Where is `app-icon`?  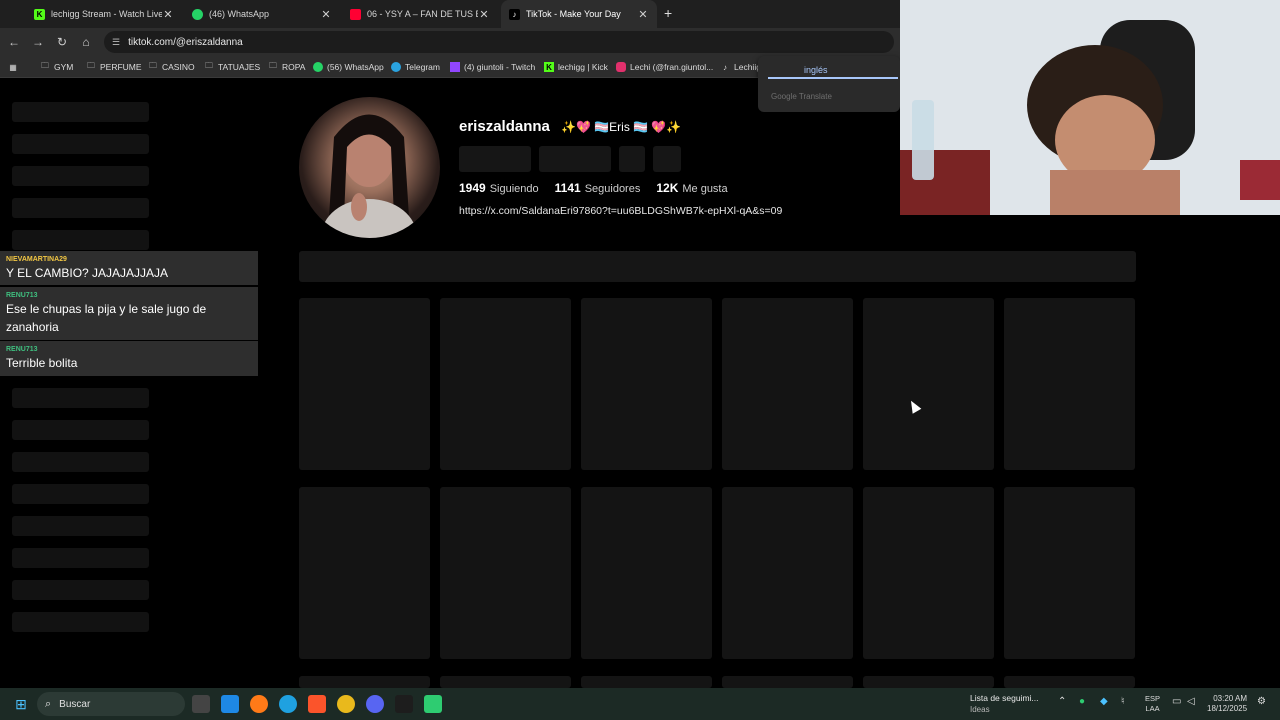 app-icon is located at coordinates (404, 704).